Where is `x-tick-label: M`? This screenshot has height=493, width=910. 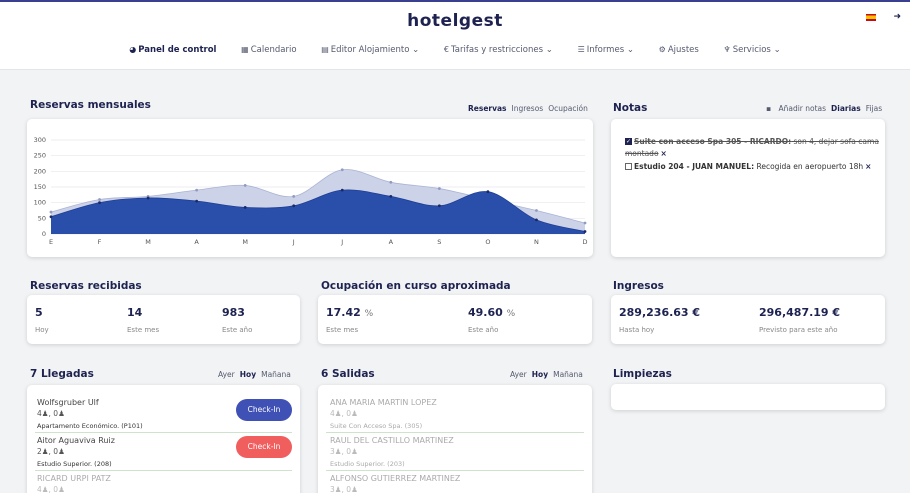
x-tick-label: M is located at coordinates (148, 242).